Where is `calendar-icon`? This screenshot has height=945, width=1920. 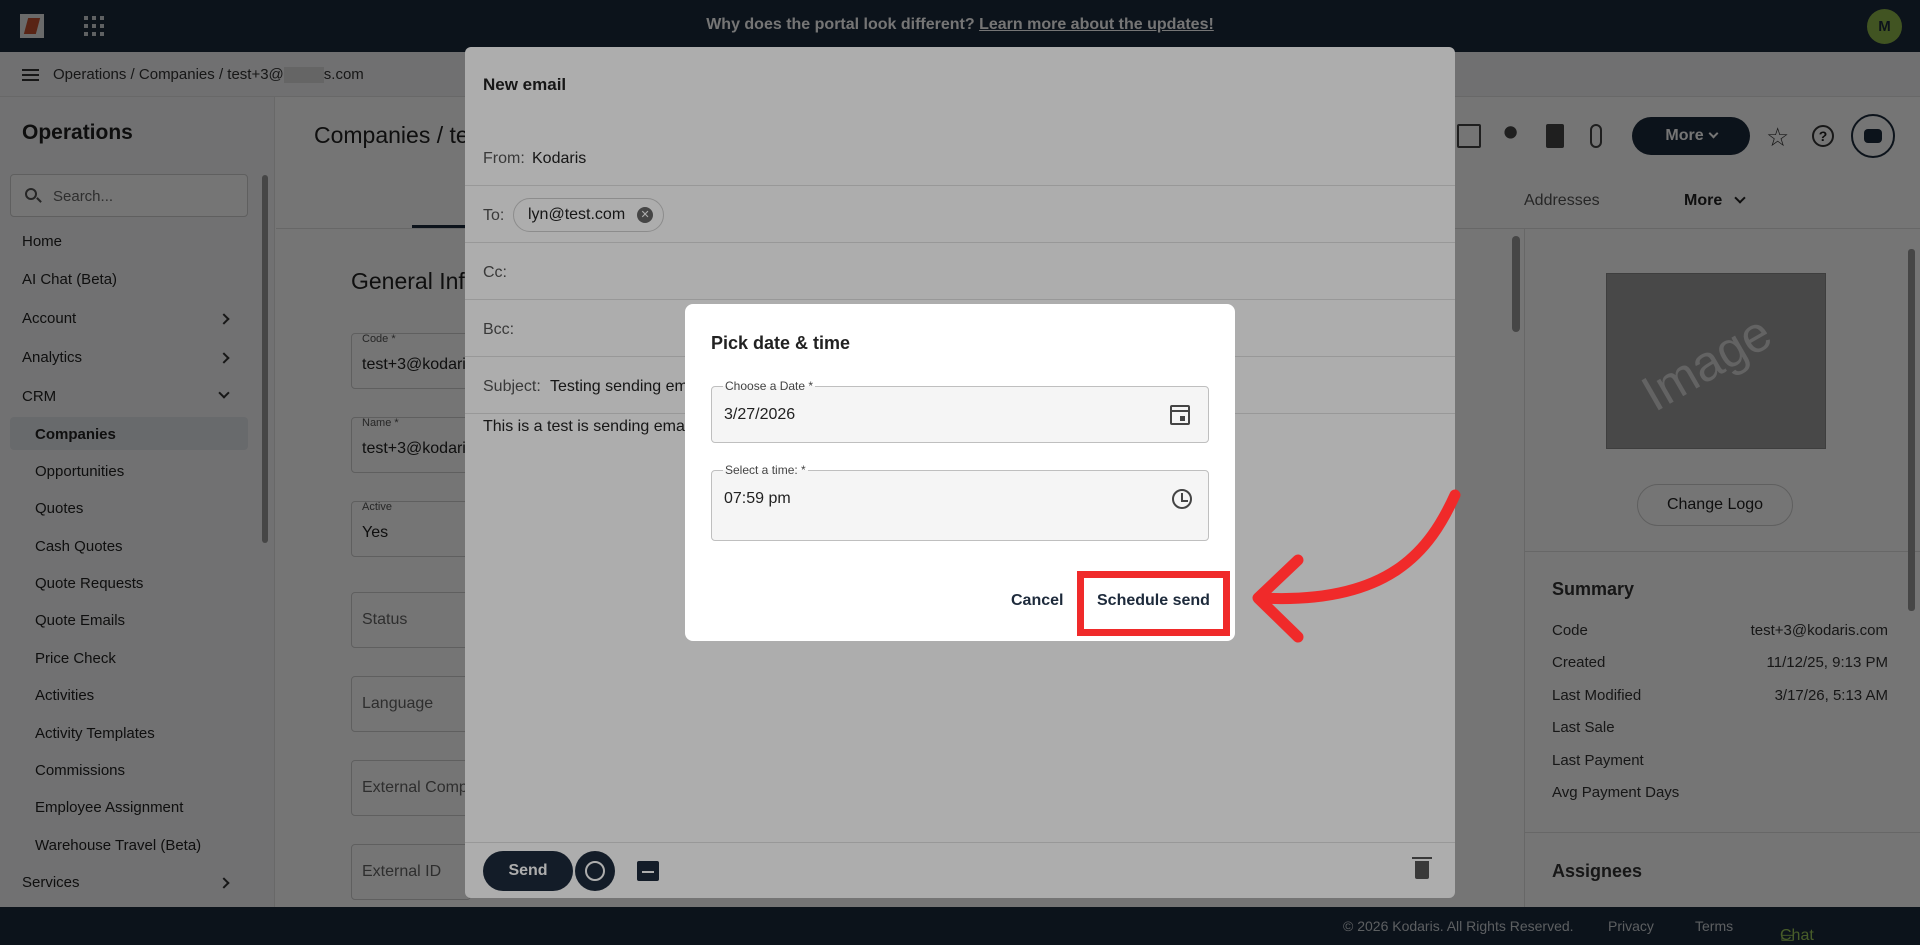 calendar-icon is located at coordinates (1180, 415).